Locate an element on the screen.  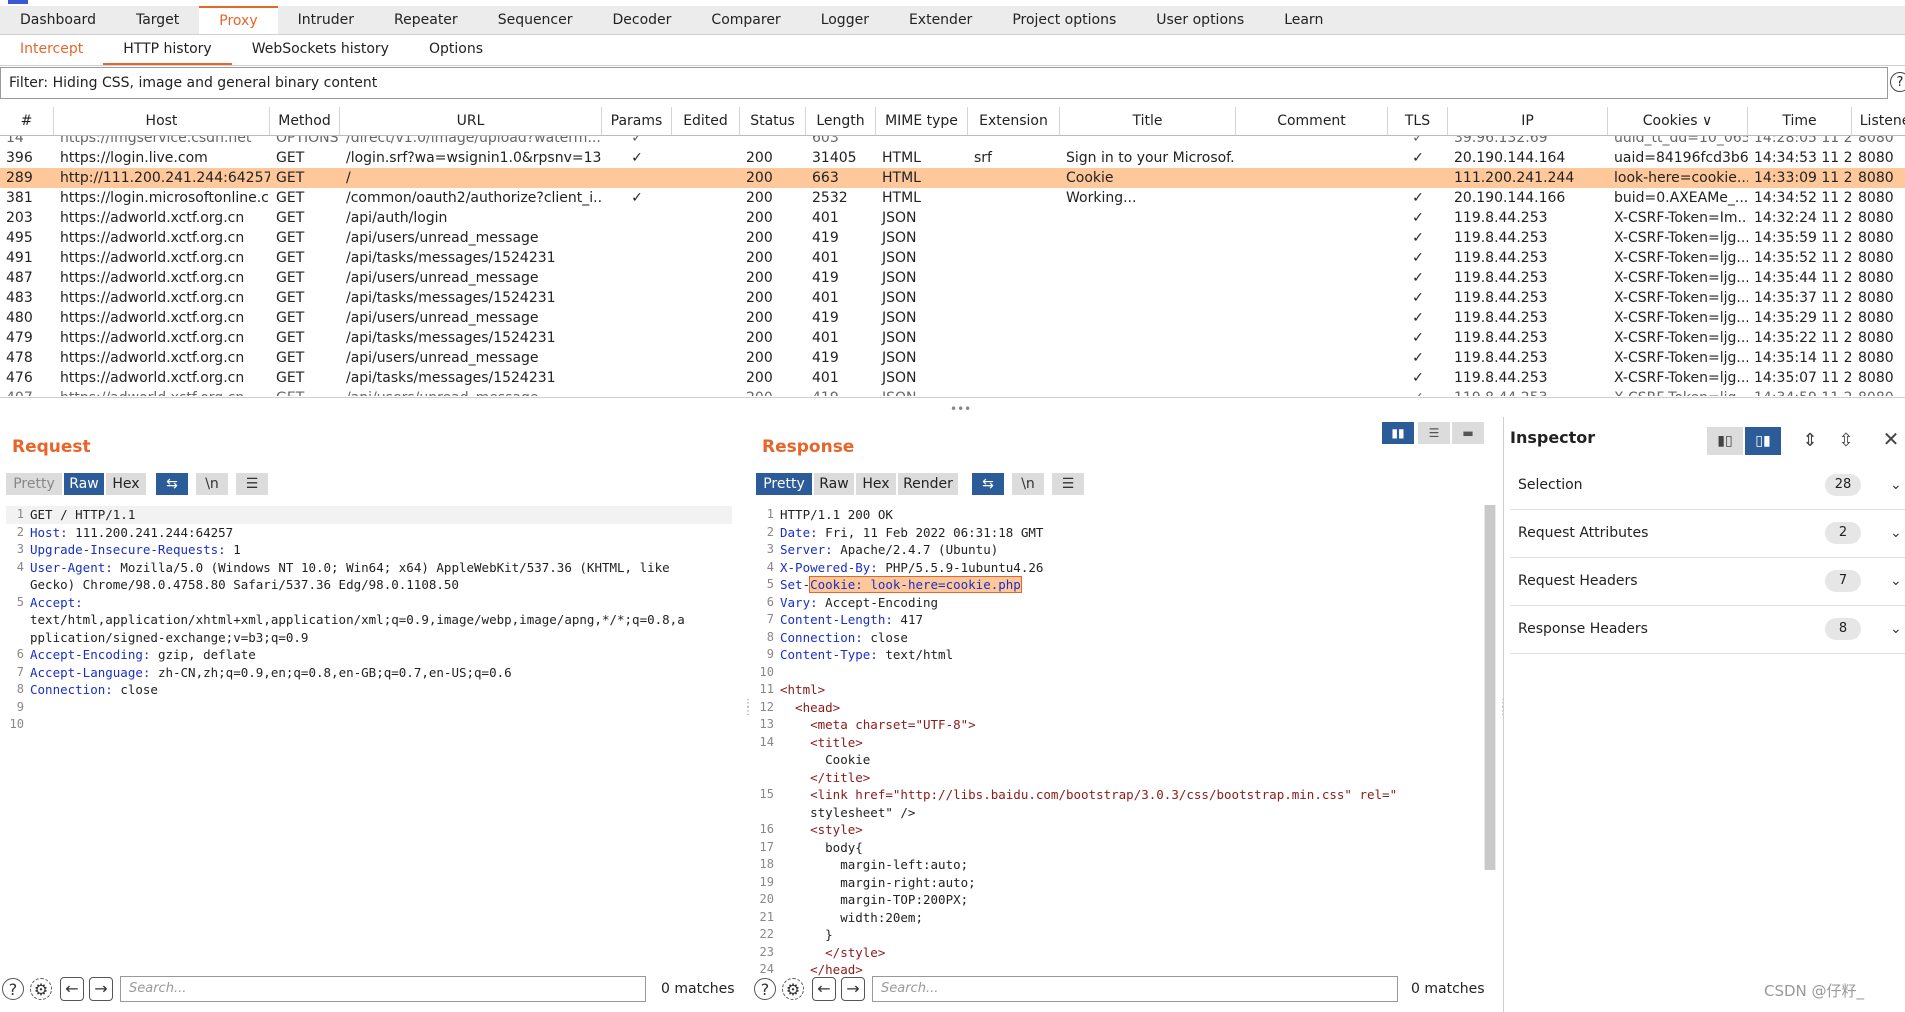
main-tab-dashboard: Dashboard is located at coordinates (58, 20).